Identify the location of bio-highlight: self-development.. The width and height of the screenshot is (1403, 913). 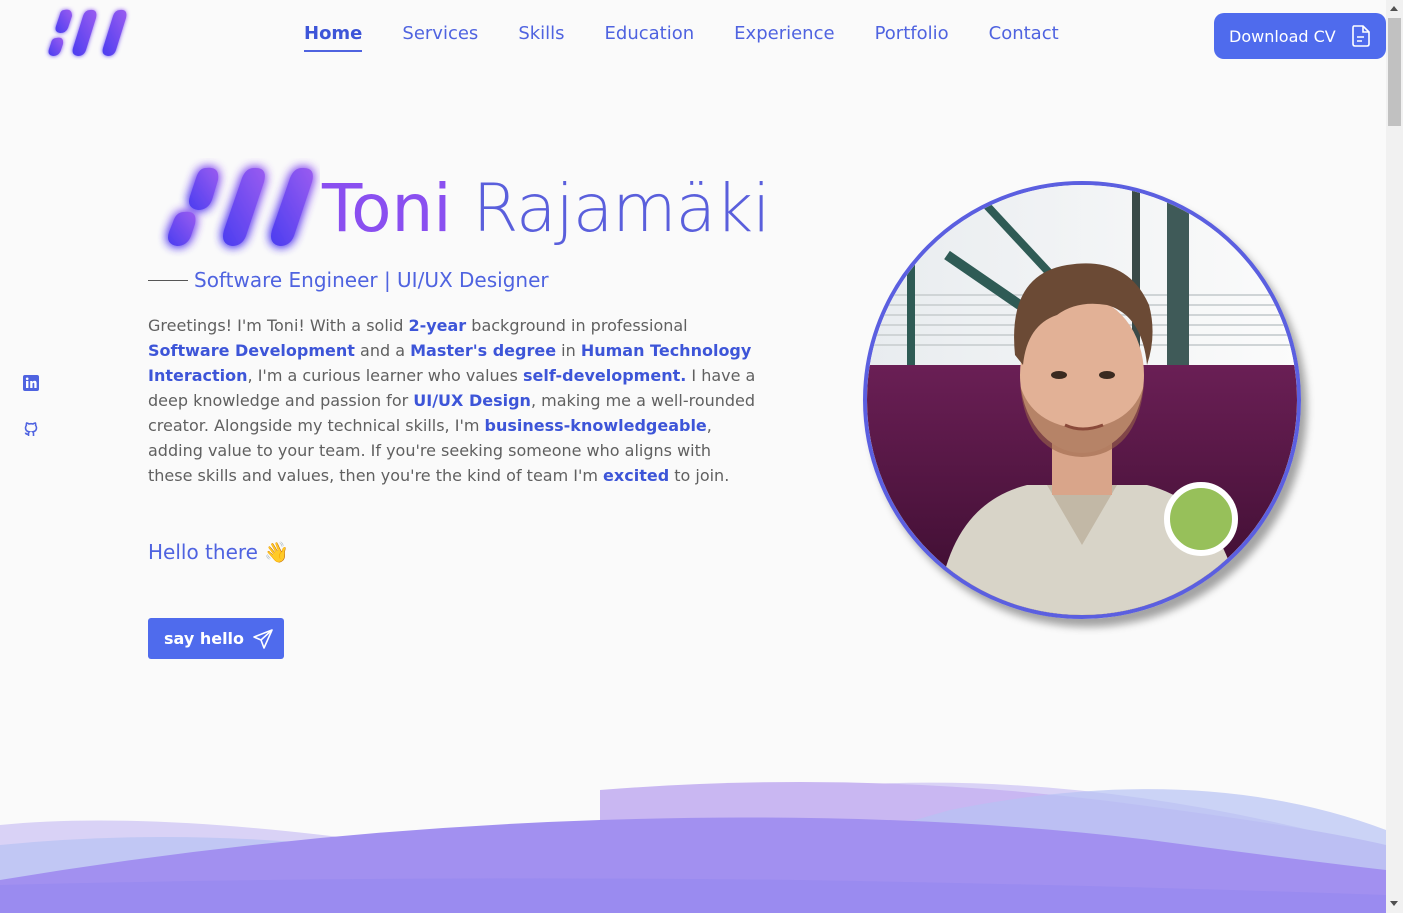
(604, 375).